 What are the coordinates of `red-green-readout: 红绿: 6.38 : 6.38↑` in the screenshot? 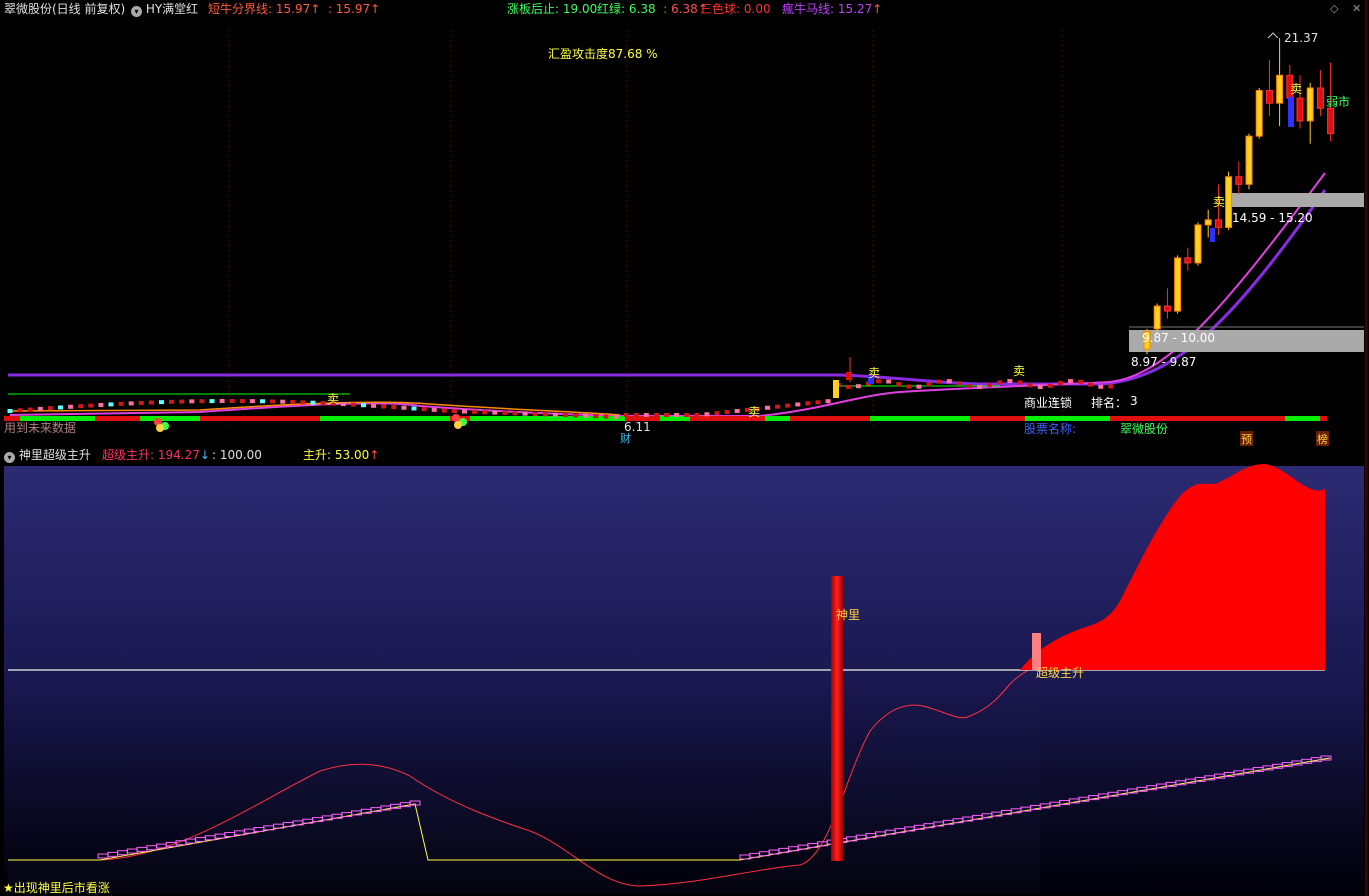 It's located at (652, 9).